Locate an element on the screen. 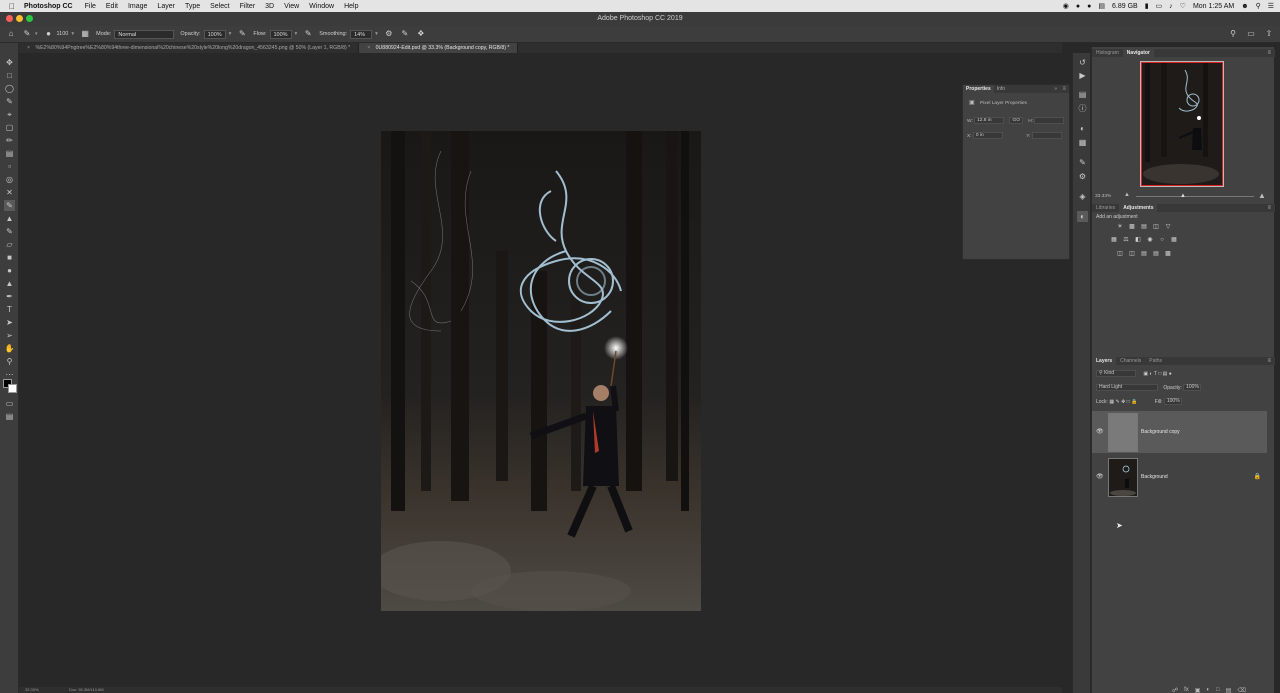  marquee-tool-icon: □ is located at coordinates (9, 75).